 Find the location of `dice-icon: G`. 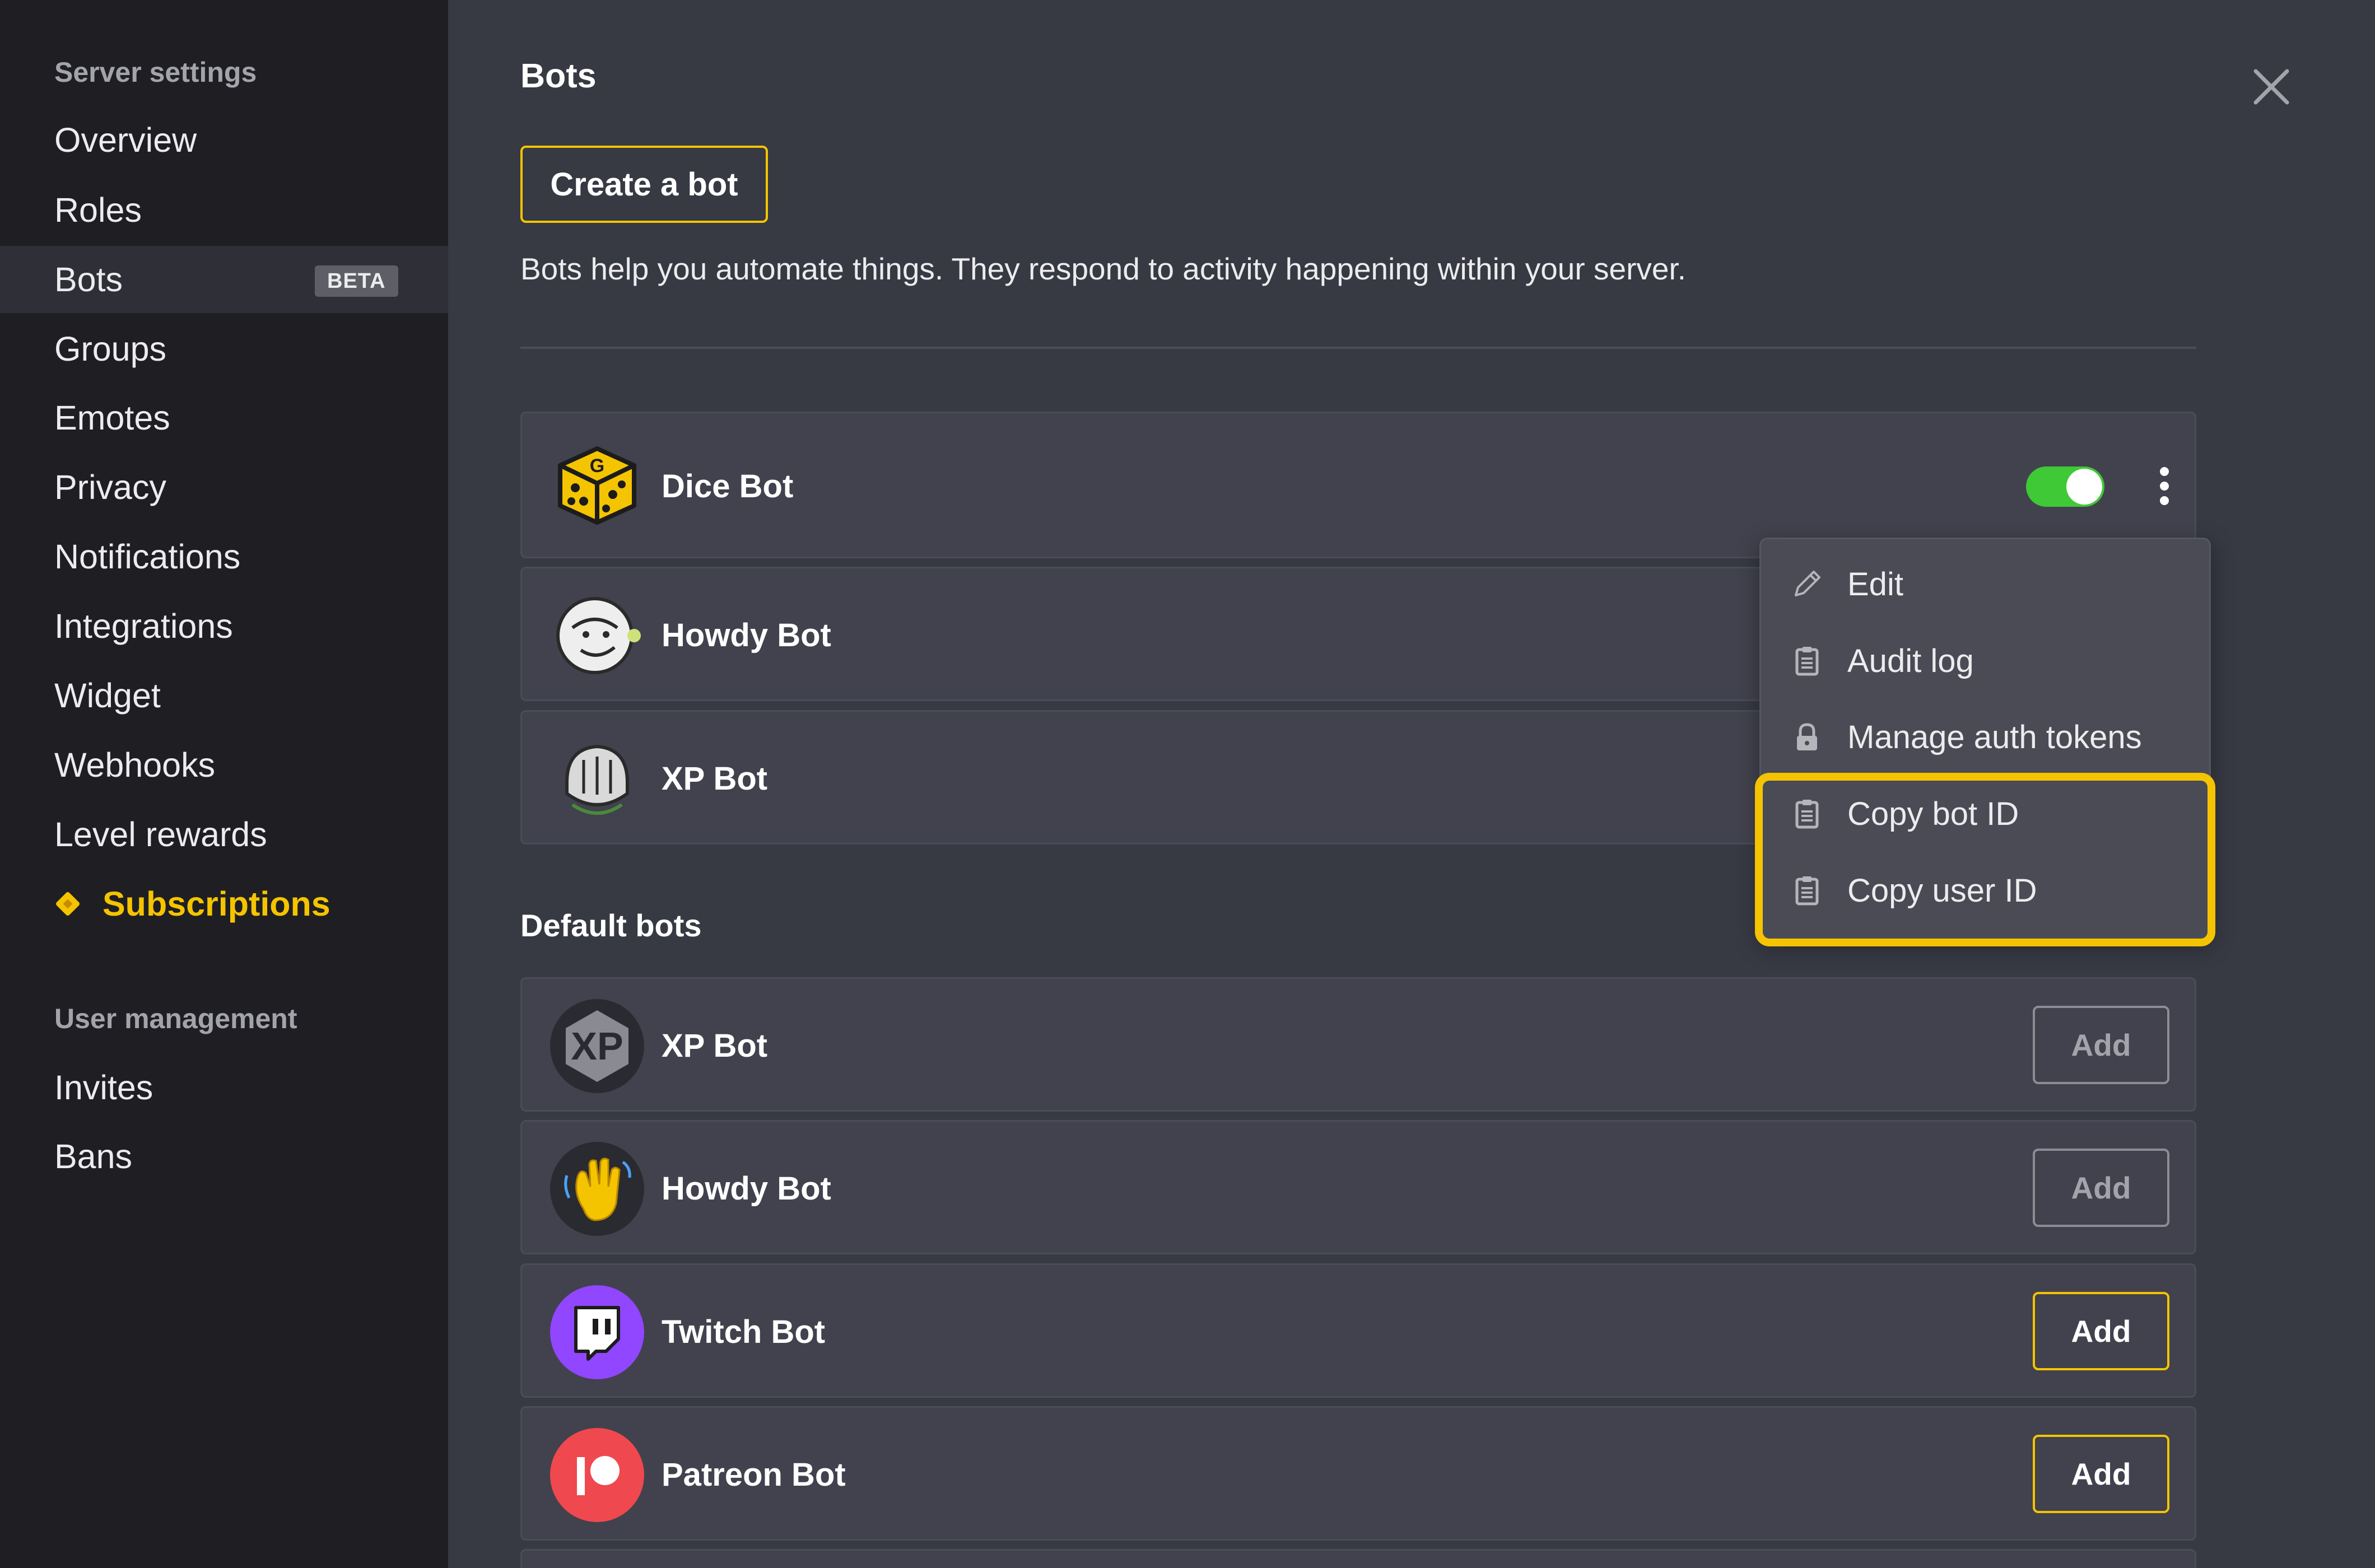

dice-icon: G is located at coordinates (597, 486).